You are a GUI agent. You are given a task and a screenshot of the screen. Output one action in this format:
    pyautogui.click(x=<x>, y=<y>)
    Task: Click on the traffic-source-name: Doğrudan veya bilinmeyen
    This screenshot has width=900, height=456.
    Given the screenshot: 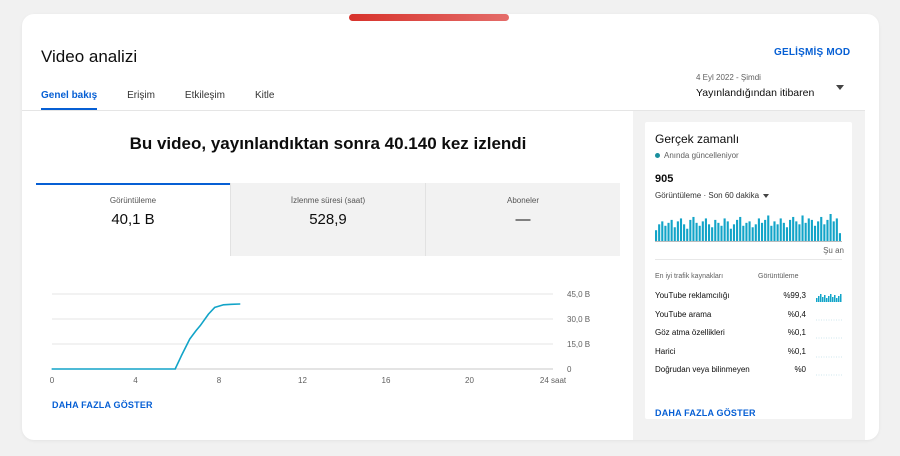 What is the action you would take?
    pyautogui.click(x=702, y=369)
    